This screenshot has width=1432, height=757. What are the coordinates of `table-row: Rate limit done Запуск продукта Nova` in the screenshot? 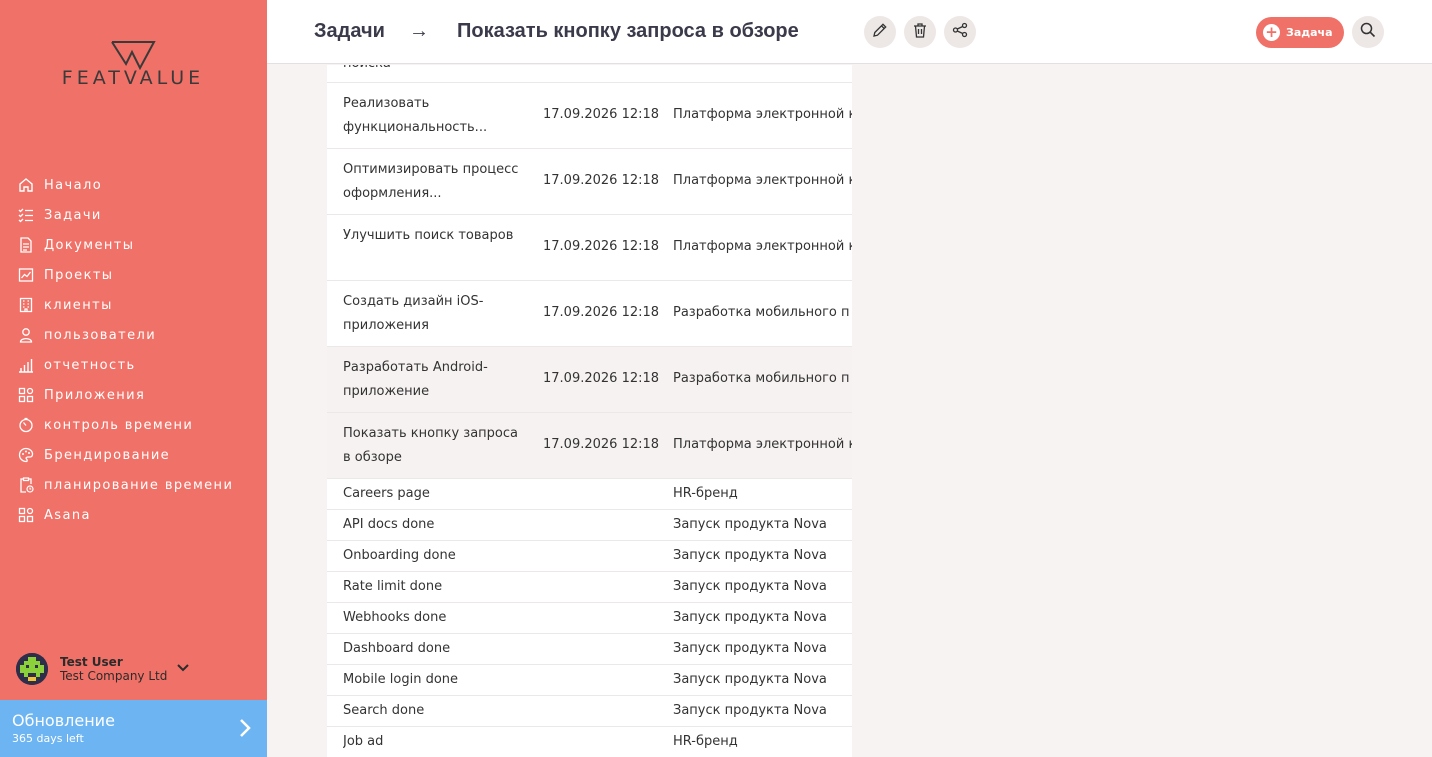 It's located at (589, 587).